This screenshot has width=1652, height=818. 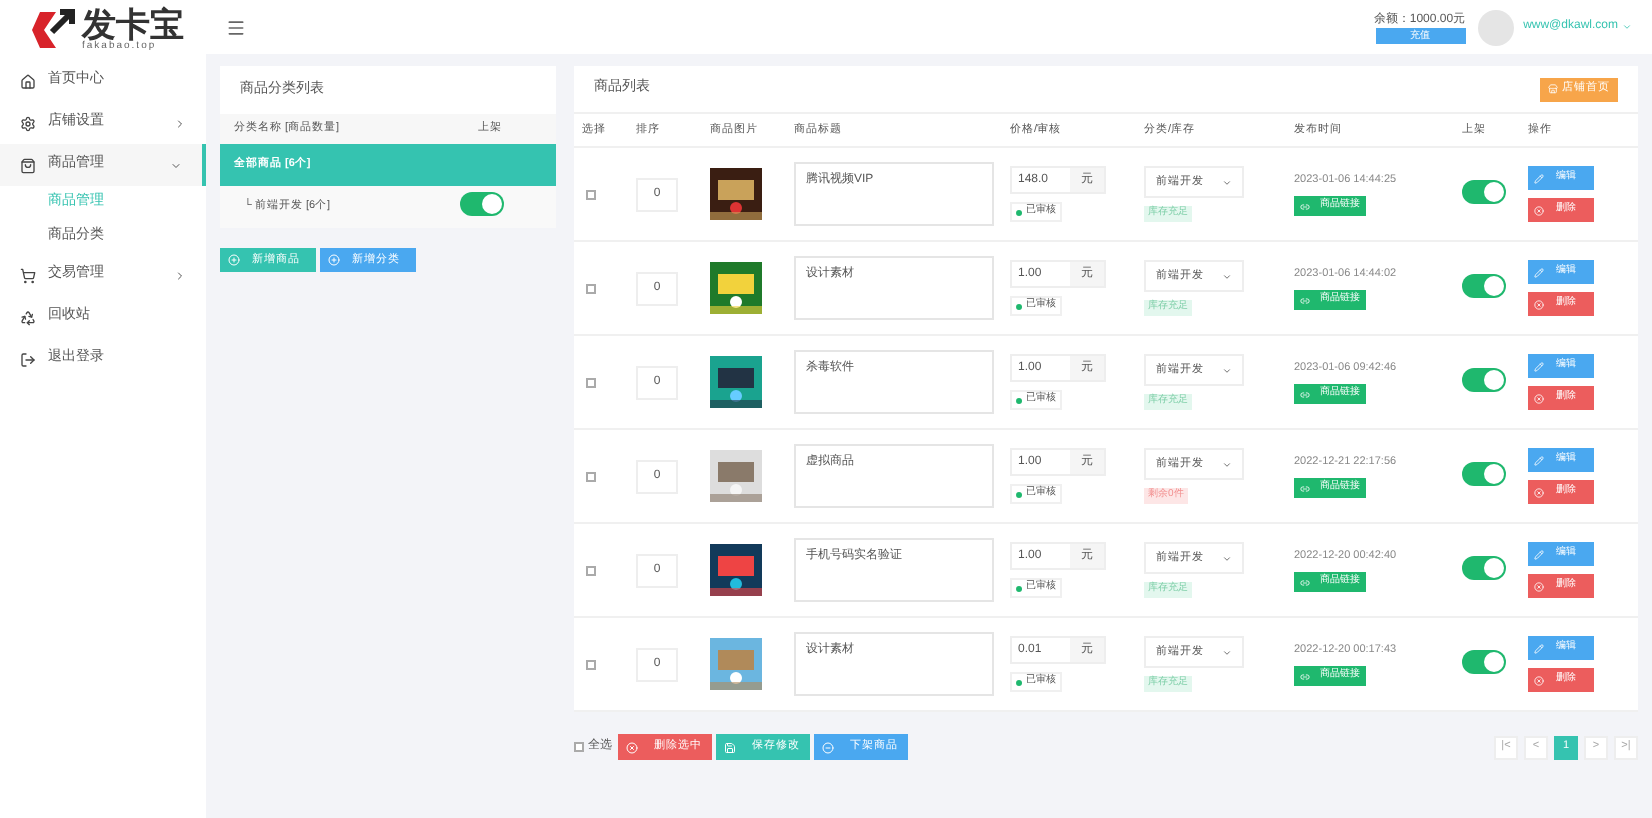 I want to click on chevron-down-icon, so click(x=176, y=165).